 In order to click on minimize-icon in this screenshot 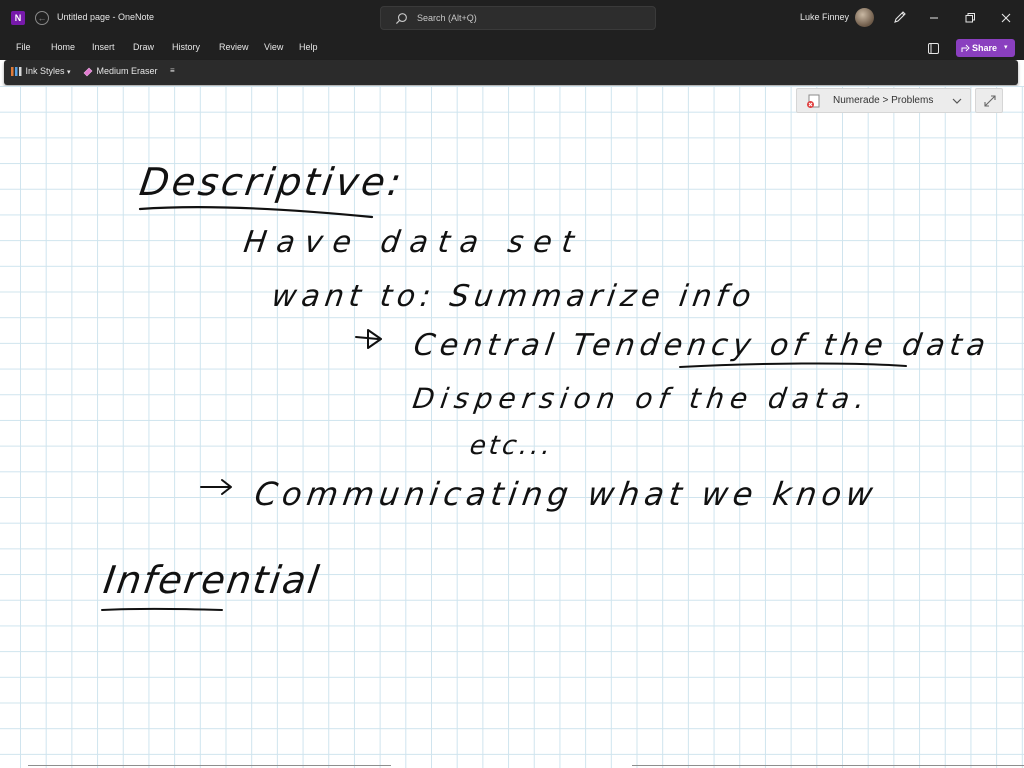, I will do `click(934, 18)`.